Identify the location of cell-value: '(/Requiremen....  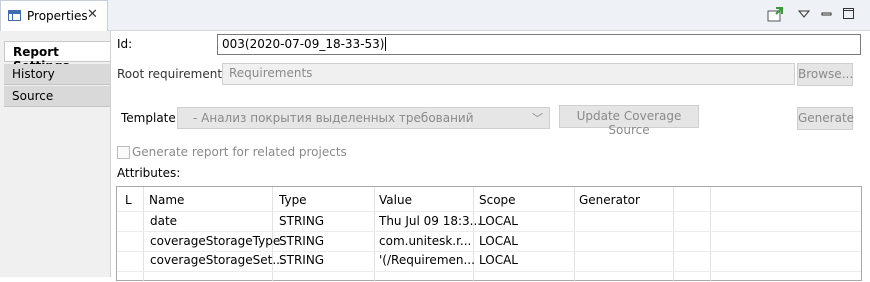
(427, 260).